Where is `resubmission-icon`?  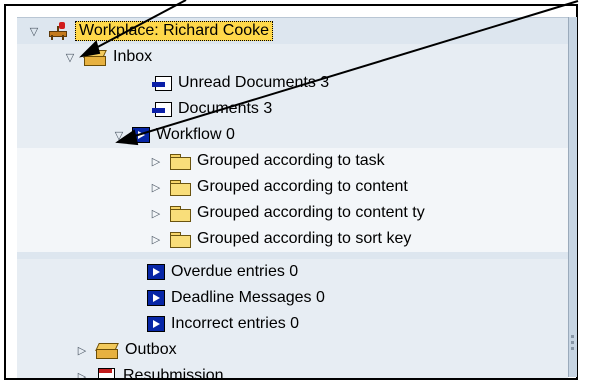
resubmission-icon is located at coordinates (106, 372).